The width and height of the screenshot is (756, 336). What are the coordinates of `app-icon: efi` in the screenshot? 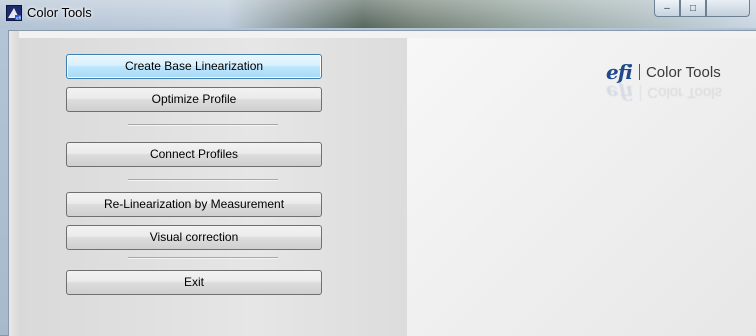 It's located at (14, 13).